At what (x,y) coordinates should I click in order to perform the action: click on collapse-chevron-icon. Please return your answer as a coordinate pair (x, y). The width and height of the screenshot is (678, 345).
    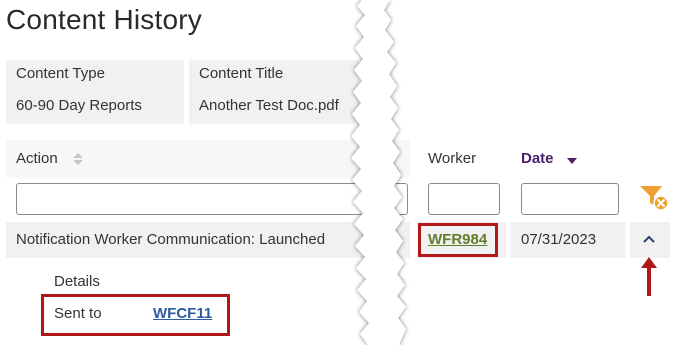
    Looking at the image, I should click on (649, 239).